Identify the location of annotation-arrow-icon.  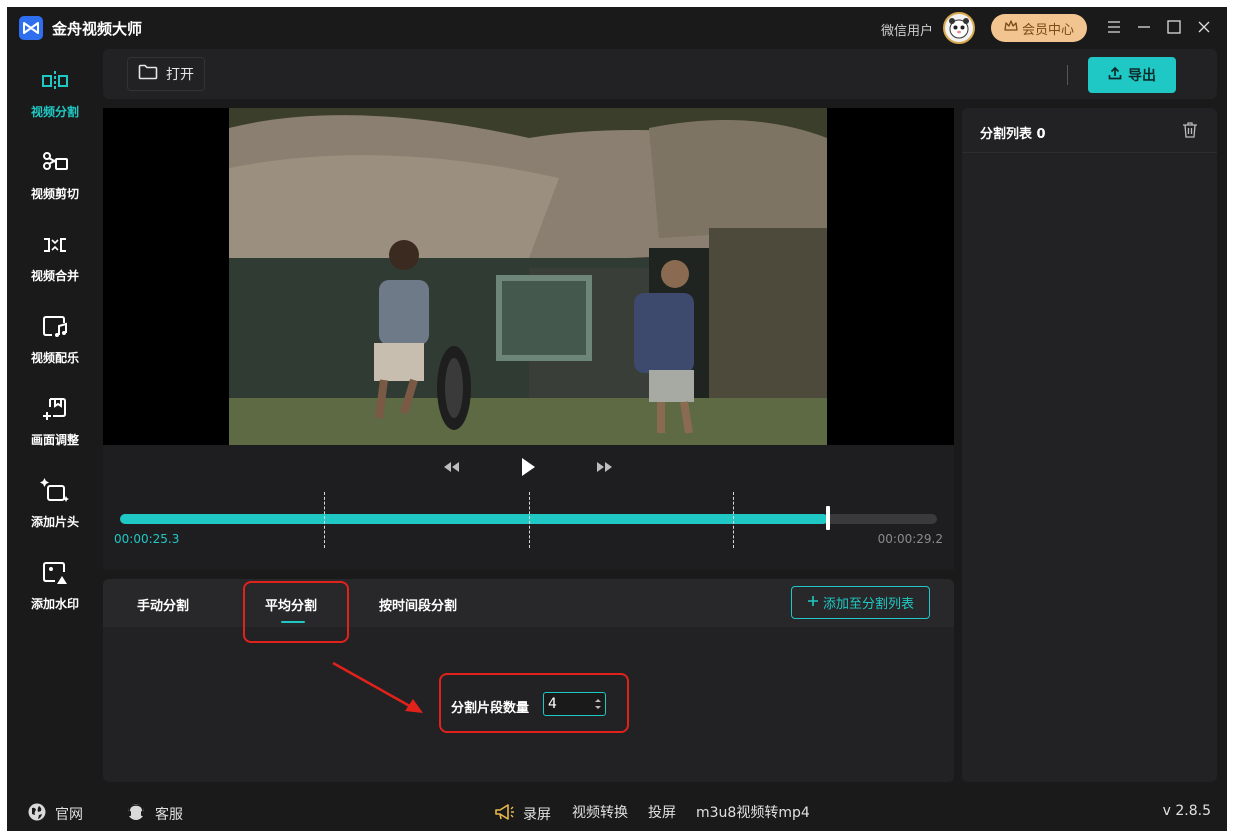
(377, 687).